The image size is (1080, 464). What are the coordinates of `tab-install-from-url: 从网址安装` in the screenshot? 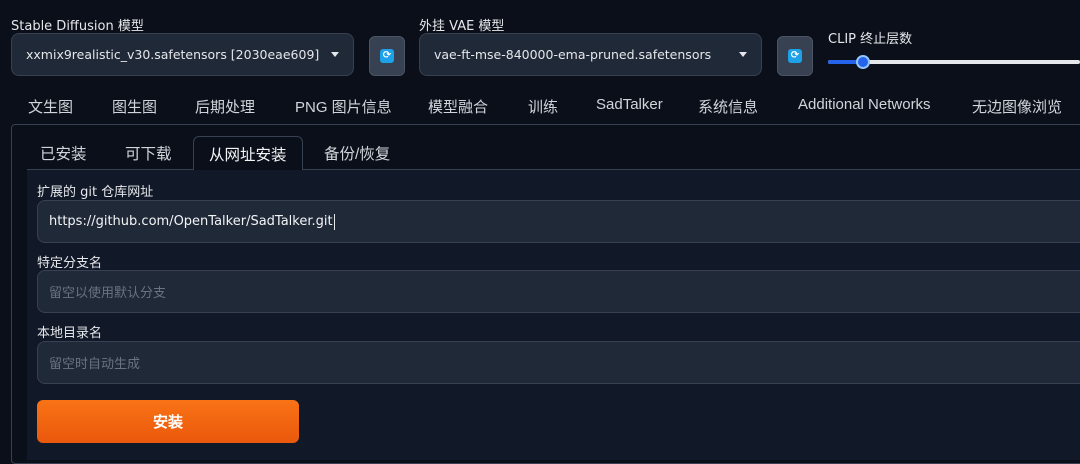 It's located at (248, 153).